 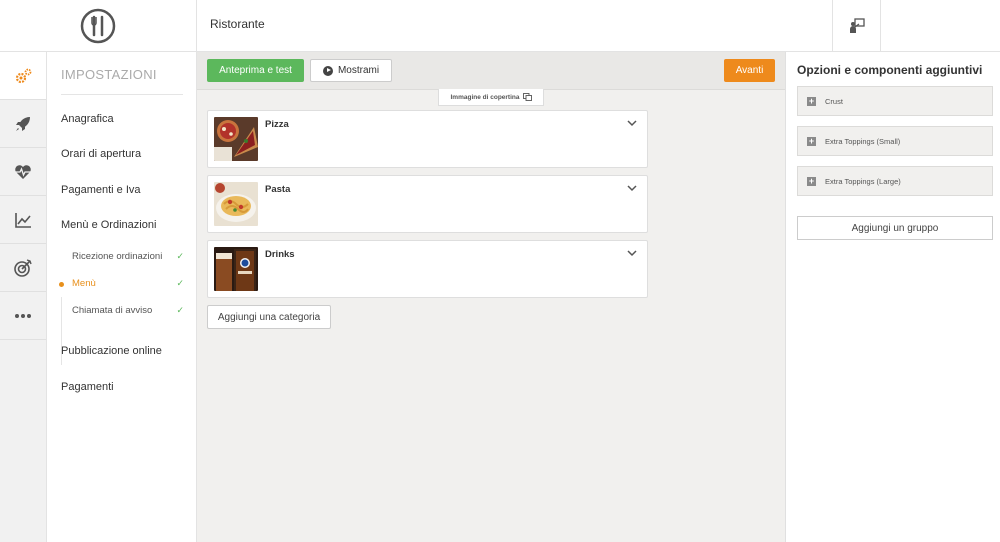 I want to click on rail-item-more, so click(x=23, y=316).